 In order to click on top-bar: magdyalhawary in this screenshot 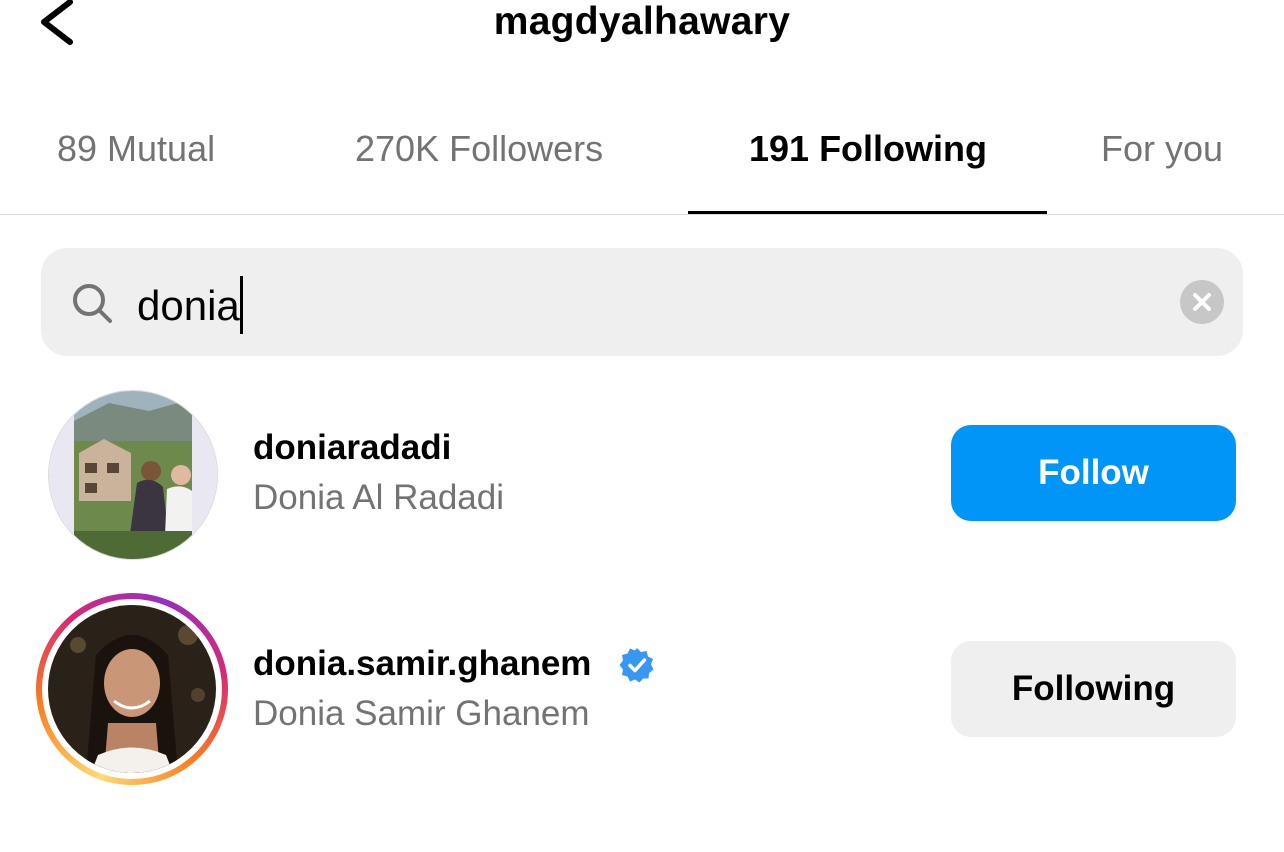, I will do `click(642, 30)`.